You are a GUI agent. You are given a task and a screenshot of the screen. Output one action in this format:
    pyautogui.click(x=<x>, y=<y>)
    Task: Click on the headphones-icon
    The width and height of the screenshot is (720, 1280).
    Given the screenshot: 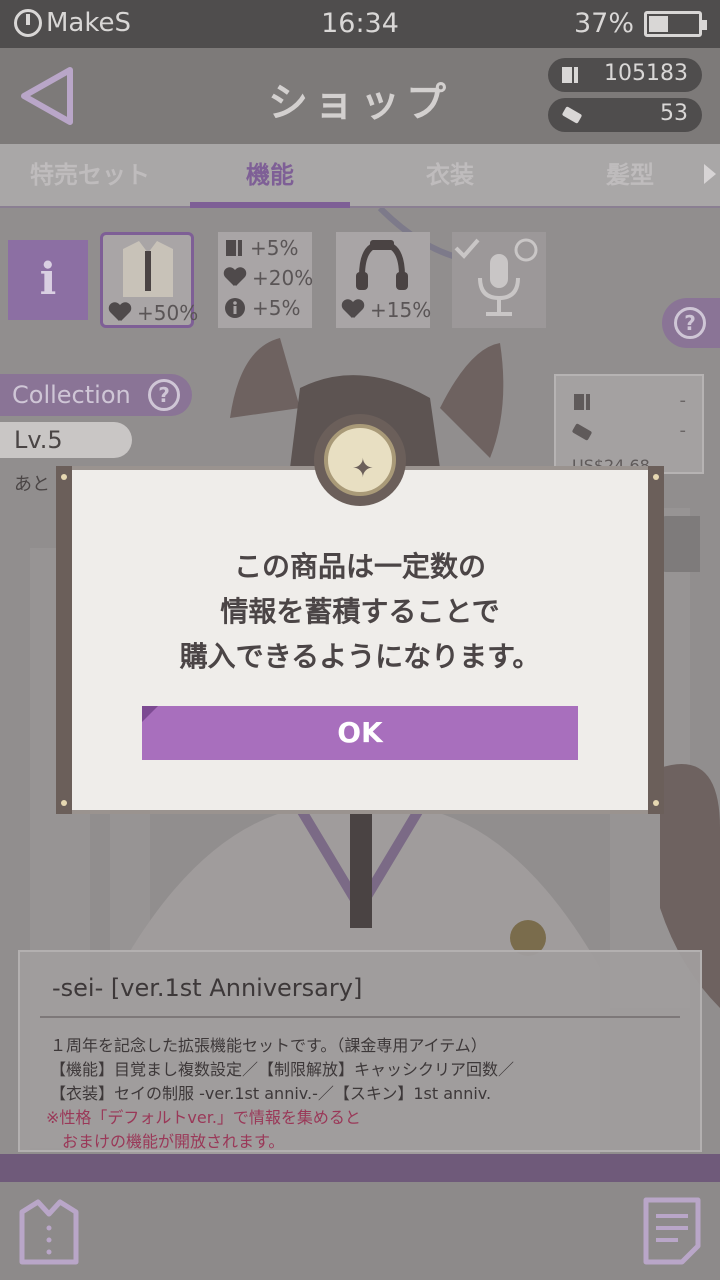 What is the action you would take?
    pyautogui.click(x=382, y=265)
    